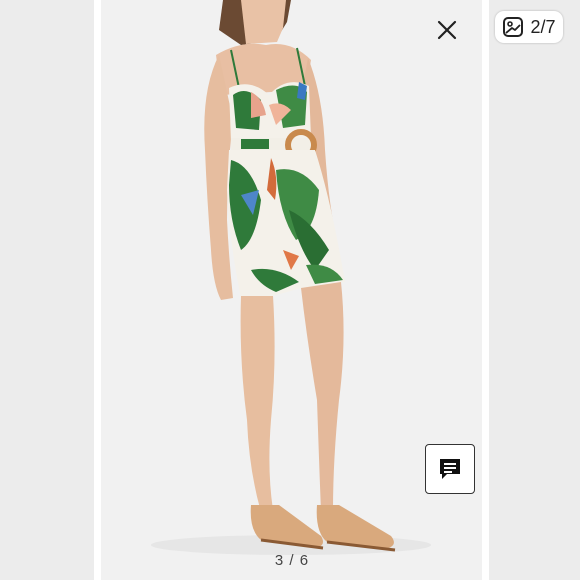  I want to click on comment-button, so click(450, 469).